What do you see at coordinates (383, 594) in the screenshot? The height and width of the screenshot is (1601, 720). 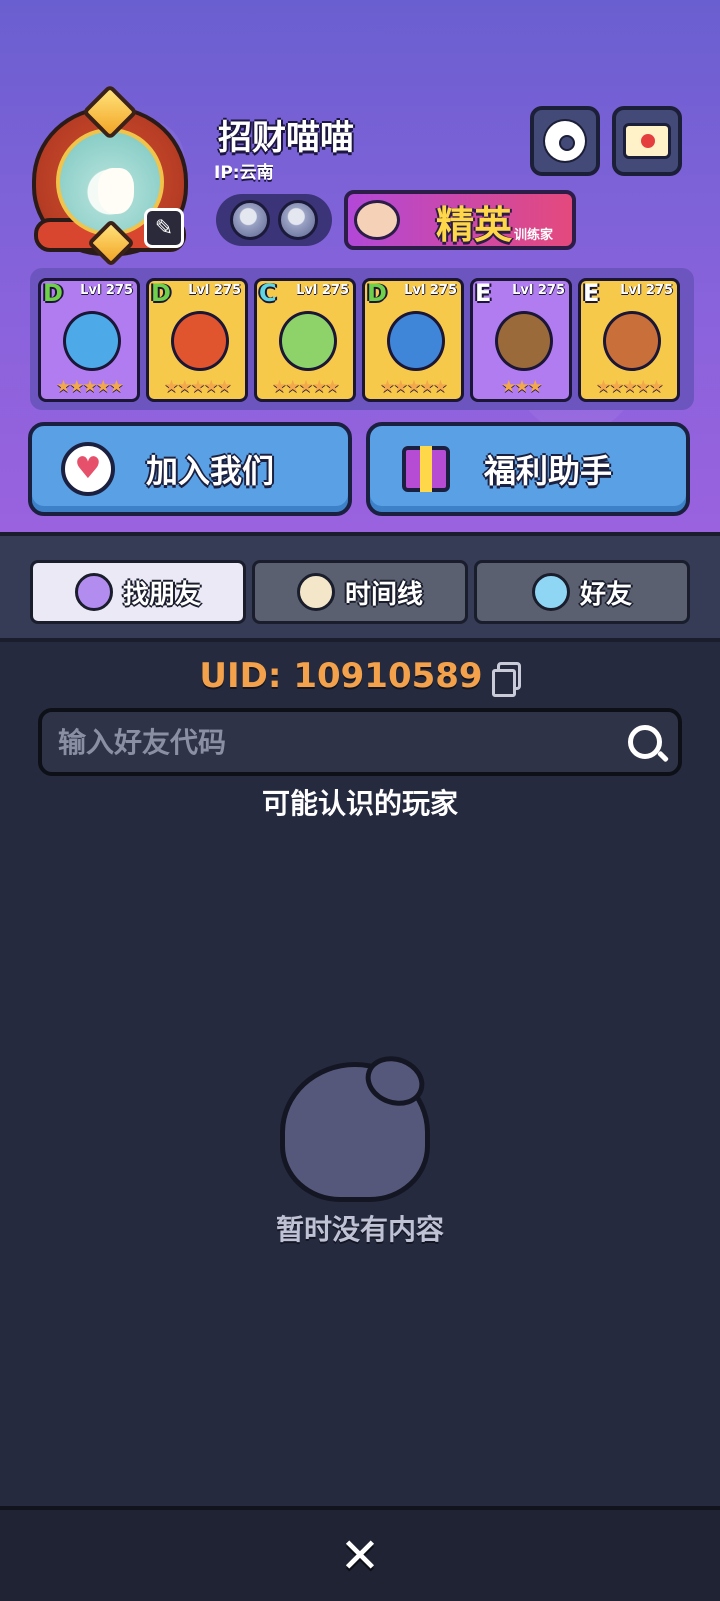 I see `tab-label: 时间线` at bounding box center [383, 594].